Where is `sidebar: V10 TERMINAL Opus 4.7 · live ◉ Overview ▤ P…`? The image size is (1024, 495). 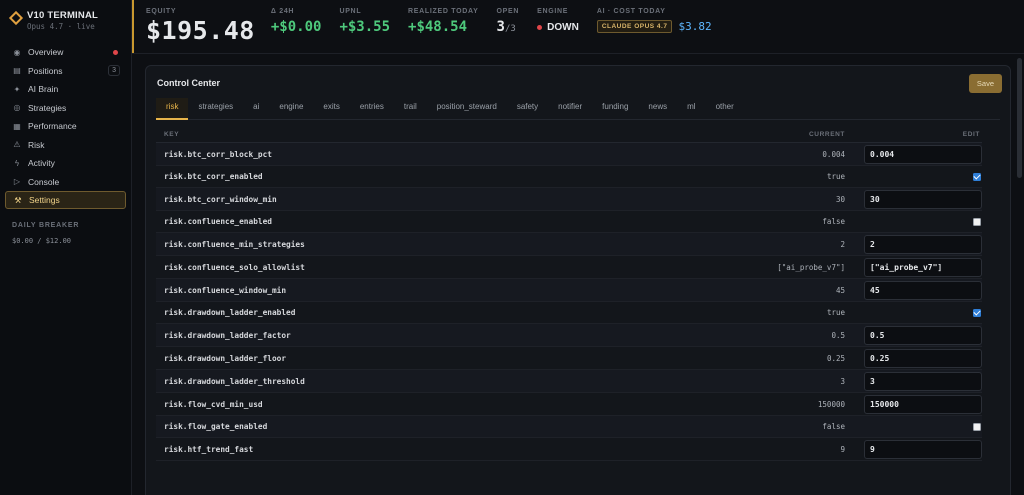
sidebar: V10 TERMINAL Opus 4.7 · live ◉ Overview ▤ P… is located at coordinates (66, 247).